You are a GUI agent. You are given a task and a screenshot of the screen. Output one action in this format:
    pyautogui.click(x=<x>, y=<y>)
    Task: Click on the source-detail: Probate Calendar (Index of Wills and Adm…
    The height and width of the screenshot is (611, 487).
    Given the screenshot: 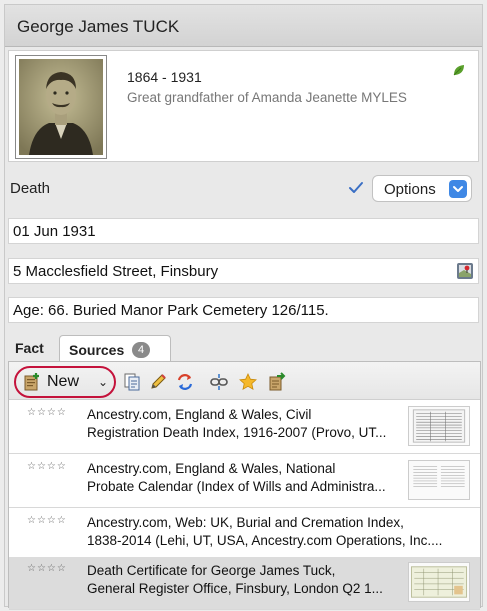 What is the action you would take?
    pyautogui.click(x=236, y=486)
    